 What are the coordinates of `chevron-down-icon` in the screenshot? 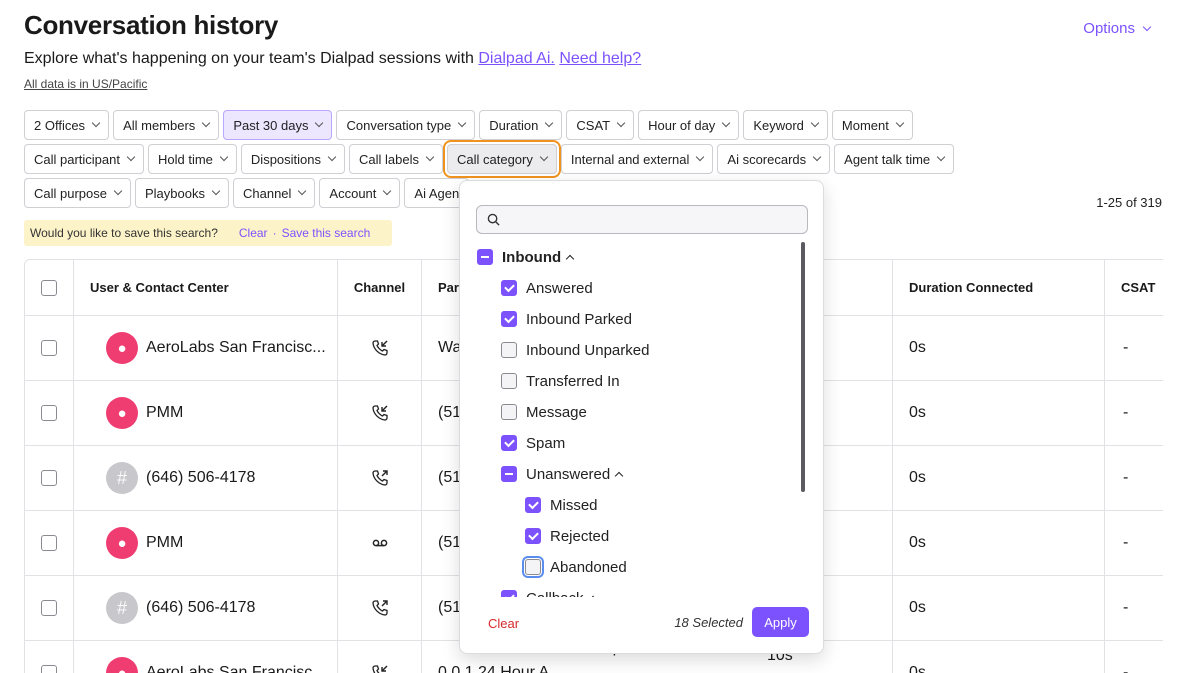 It's located at (941, 157).